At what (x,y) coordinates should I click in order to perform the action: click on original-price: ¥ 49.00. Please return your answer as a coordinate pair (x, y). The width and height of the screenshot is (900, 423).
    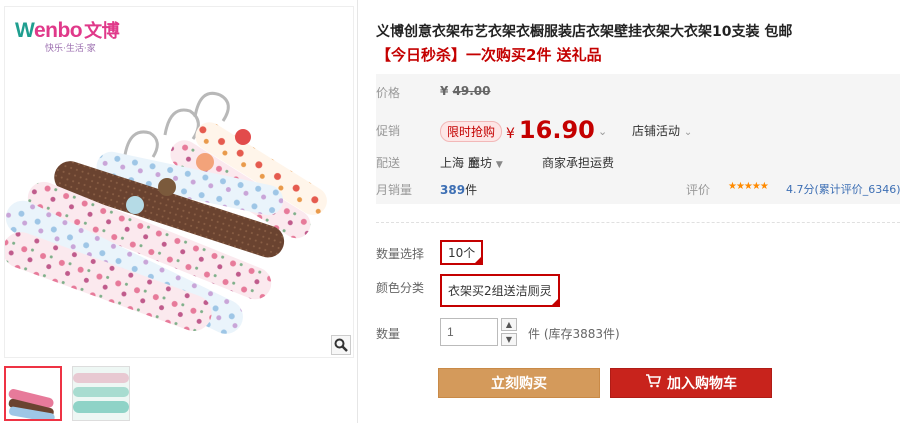
    Looking at the image, I should click on (465, 91).